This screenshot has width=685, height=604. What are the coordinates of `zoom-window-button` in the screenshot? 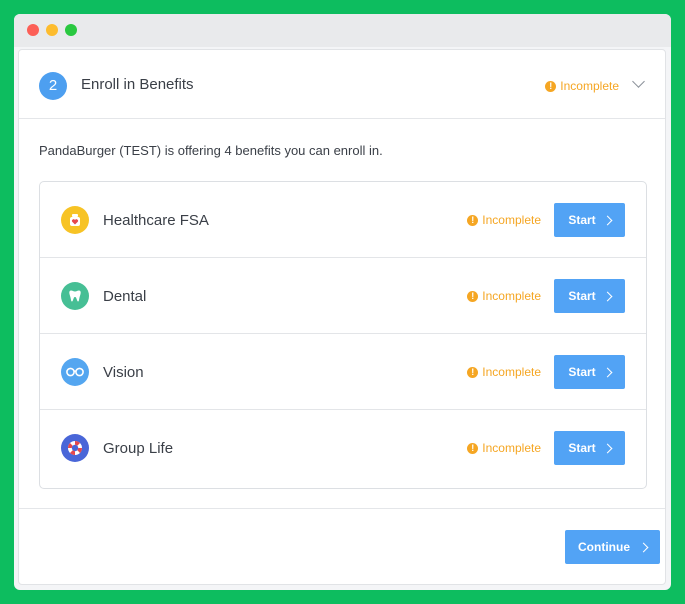 It's located at (71, 30).